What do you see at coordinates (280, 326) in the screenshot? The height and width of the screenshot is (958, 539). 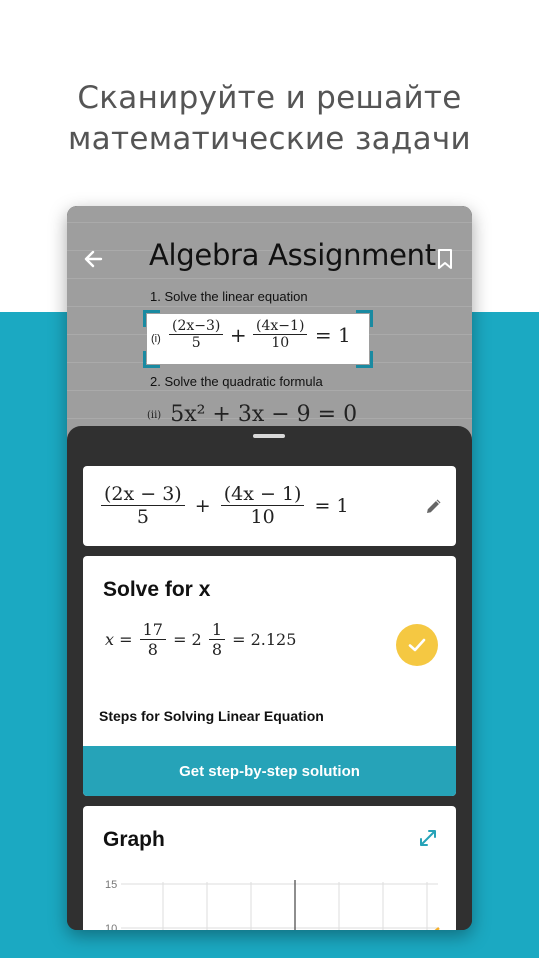 I see `scan-frac-2-num: (4x−1)` at bounding box center [280, 326].